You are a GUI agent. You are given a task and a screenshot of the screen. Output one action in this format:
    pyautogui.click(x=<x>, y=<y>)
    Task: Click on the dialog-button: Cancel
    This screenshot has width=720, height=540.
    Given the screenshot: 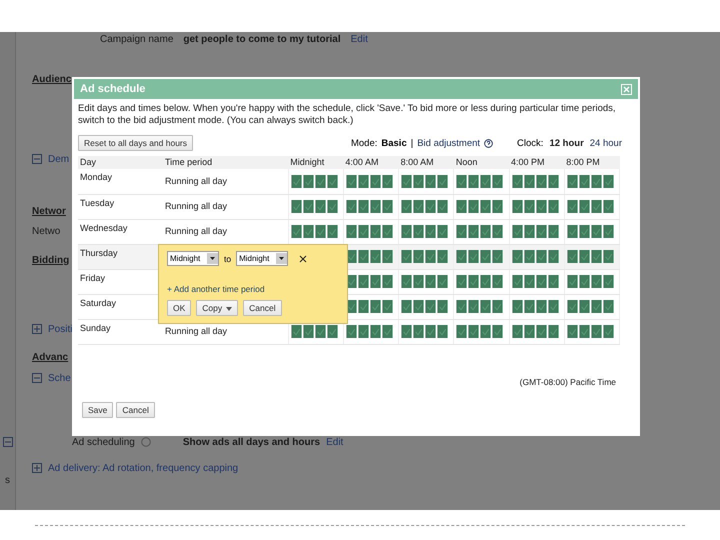 What is the action you would take?
    pyautogui.click(x=135, y=410)
    